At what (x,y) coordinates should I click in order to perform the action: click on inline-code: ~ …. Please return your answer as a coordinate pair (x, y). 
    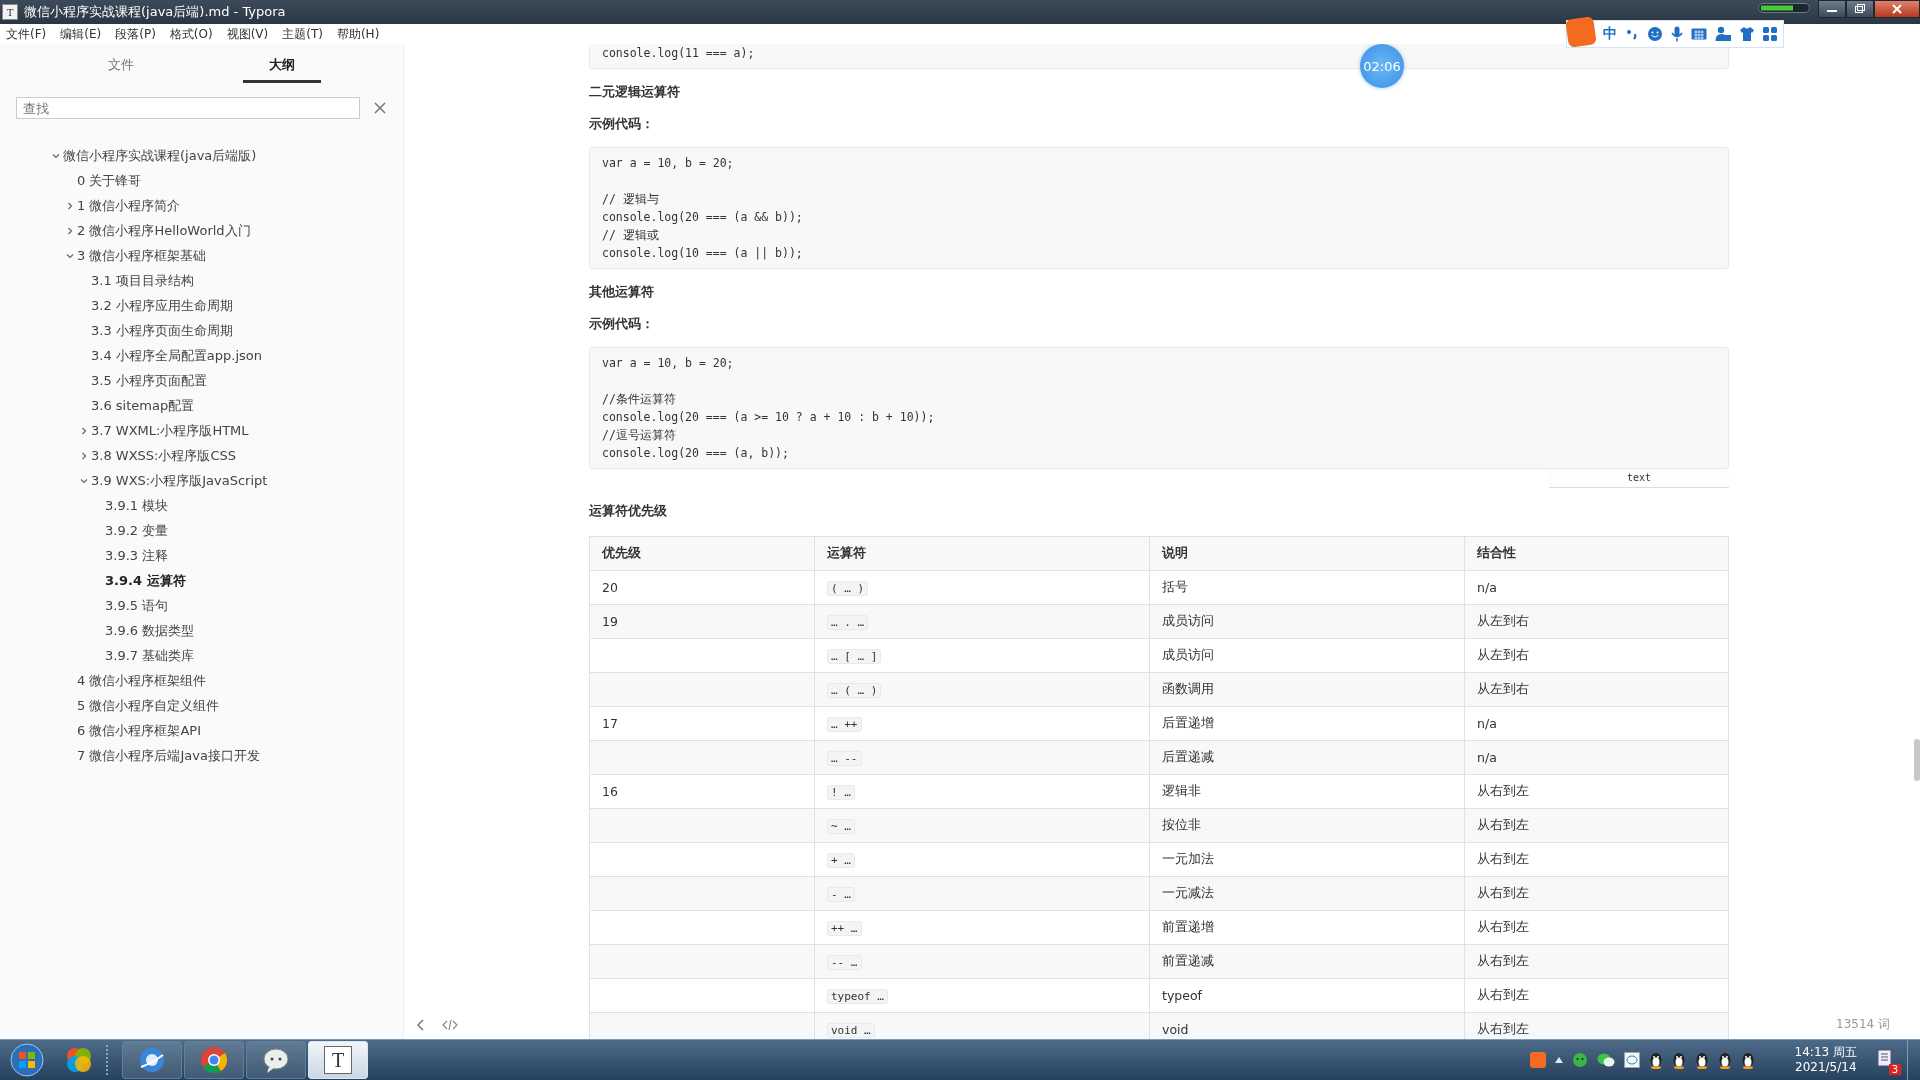
    Looking at the image, I should click on (841, 826).